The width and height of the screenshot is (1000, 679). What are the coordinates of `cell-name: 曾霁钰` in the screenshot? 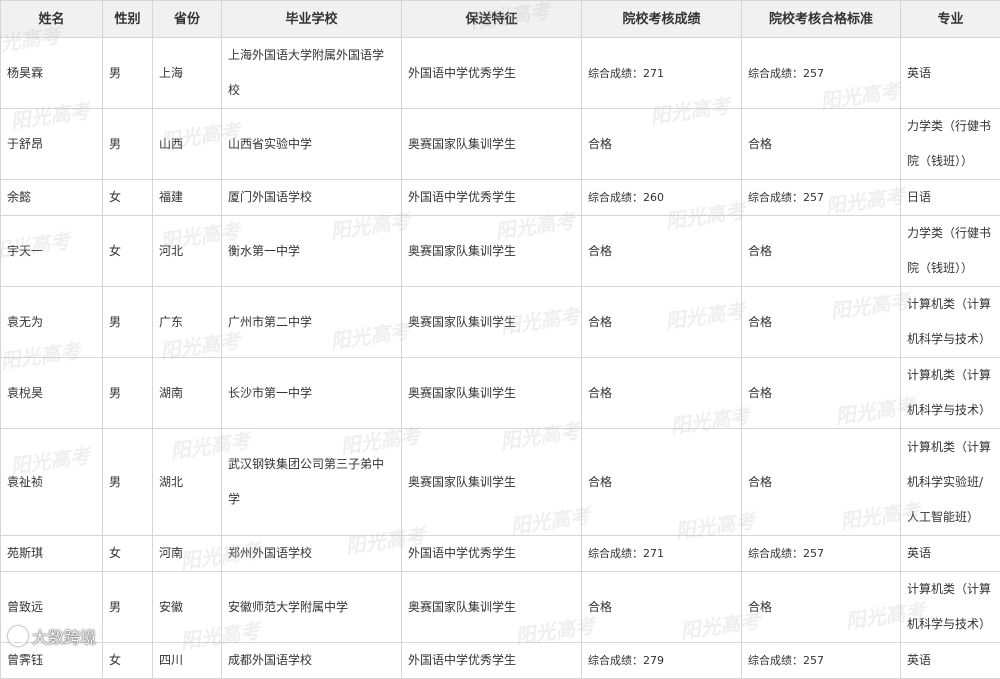 It's located at (52, 661).